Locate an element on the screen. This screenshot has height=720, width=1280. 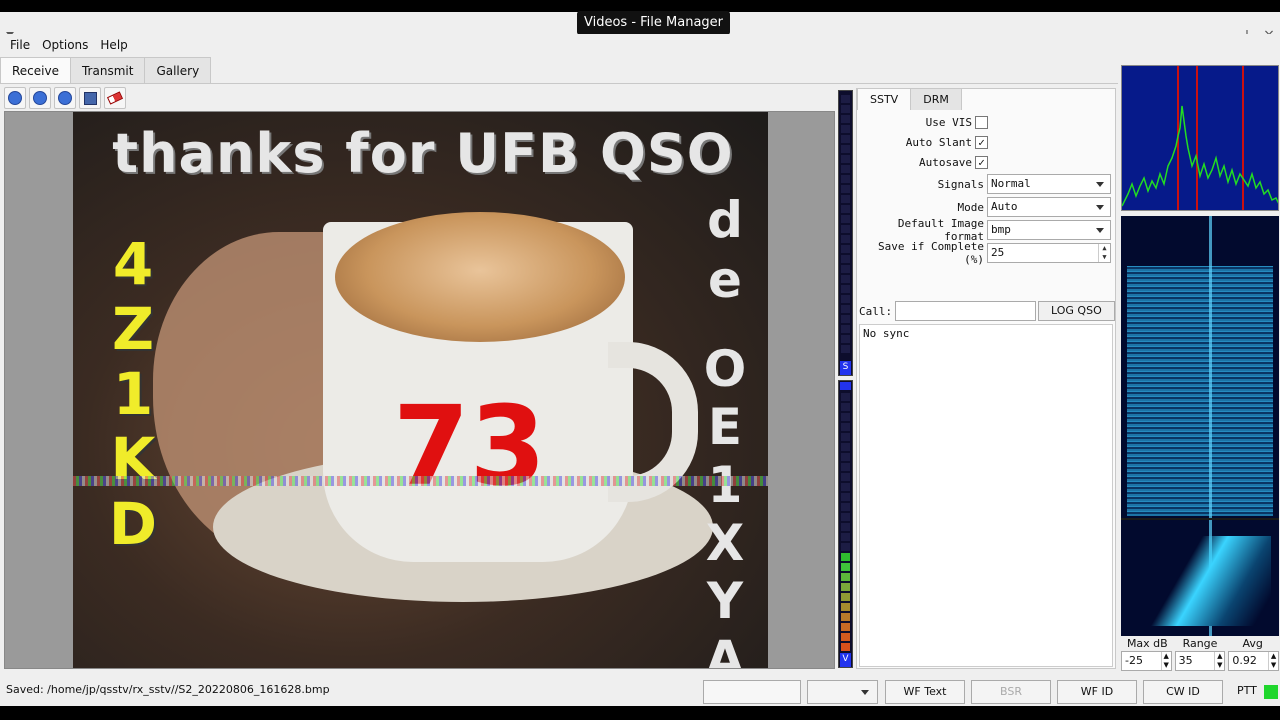
bsr-button: BSR is located at coordinates (1011, 692).